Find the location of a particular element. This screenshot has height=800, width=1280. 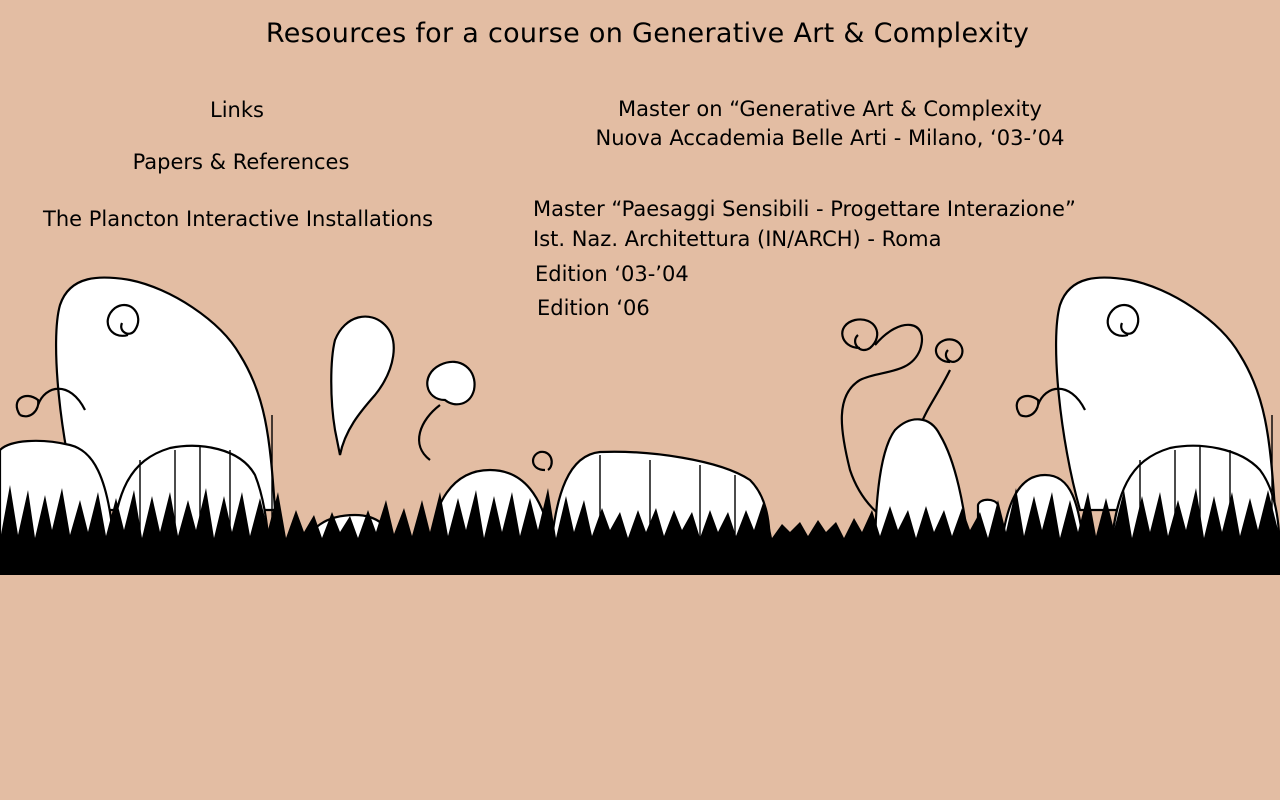

papers-references-link: Papers & References is located at coordinates (241, 162).